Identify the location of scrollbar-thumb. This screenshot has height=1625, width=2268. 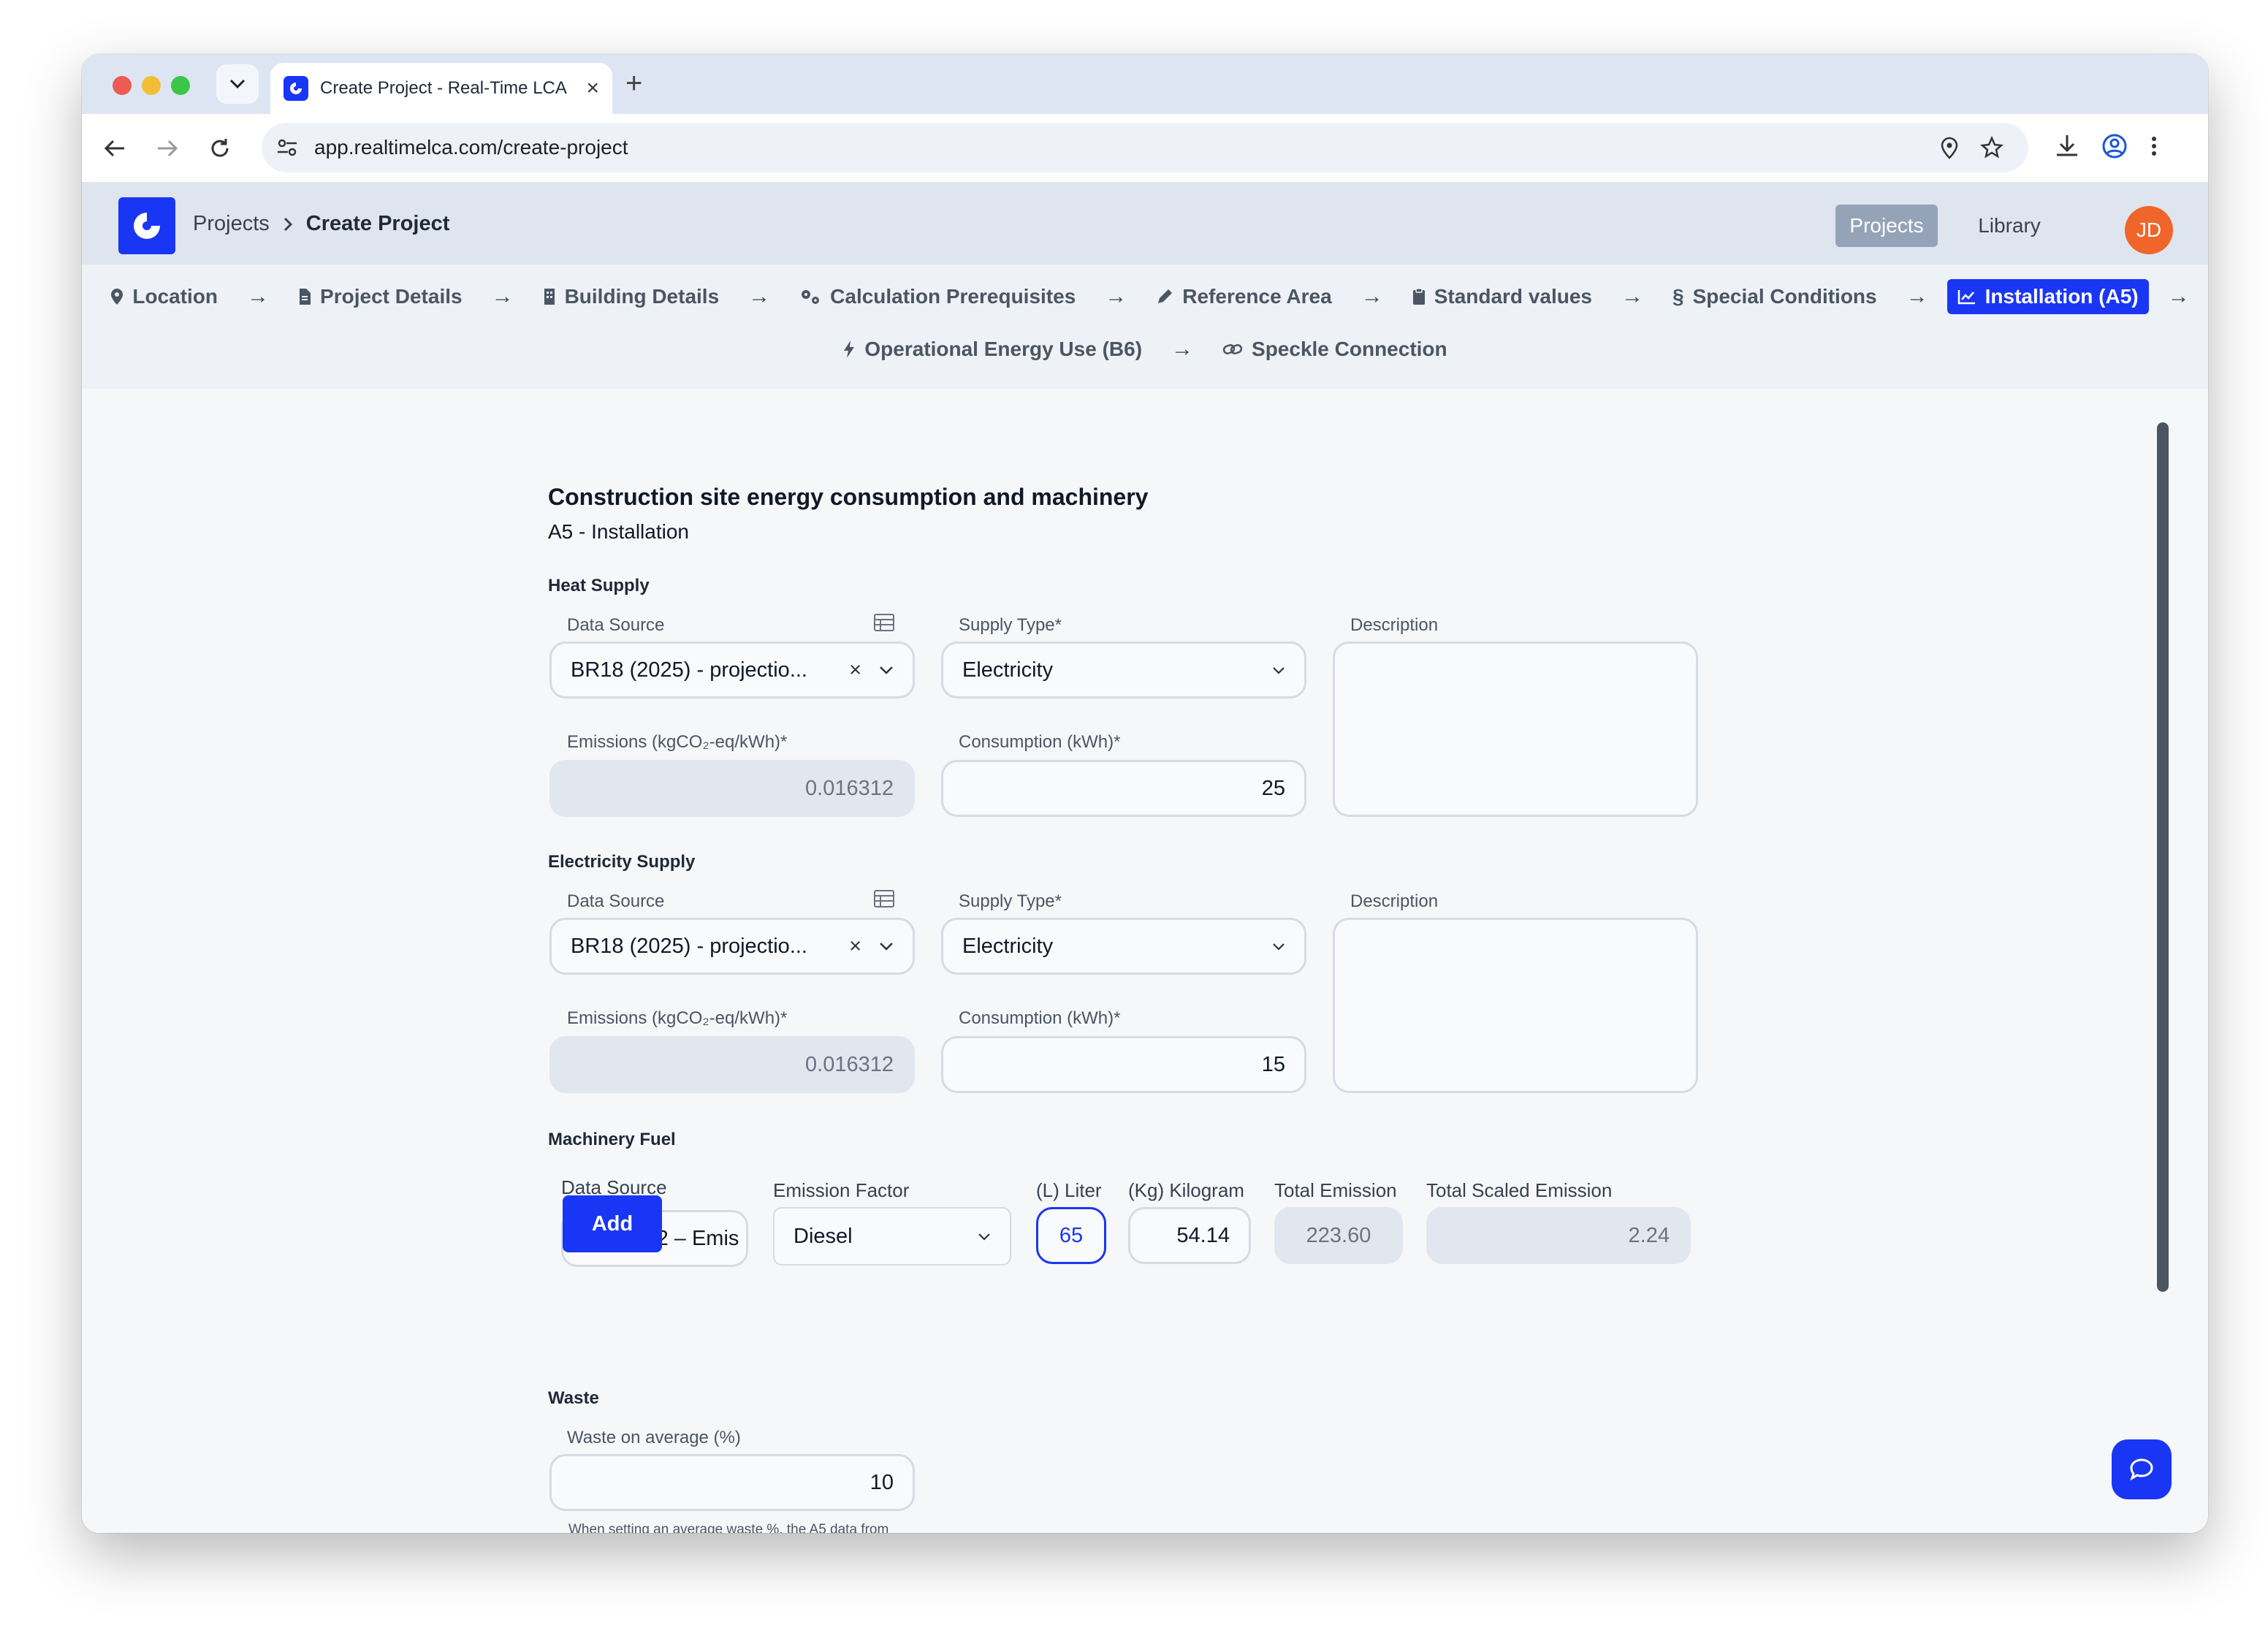
(2163, 857).